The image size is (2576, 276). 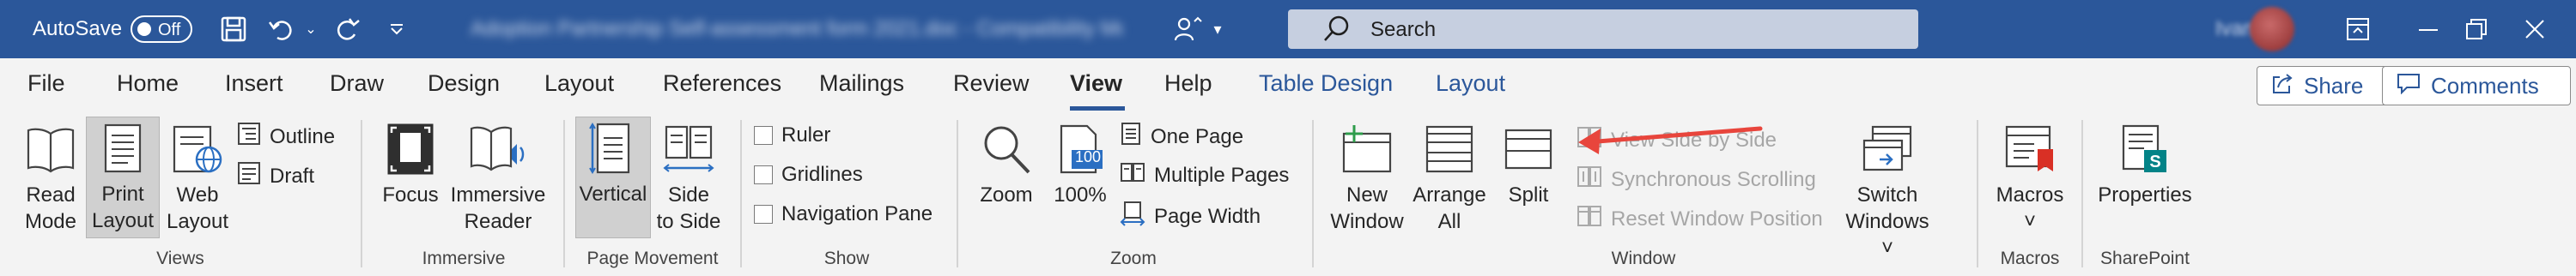 I want to click on tab-review: Review, so click(x=991, y=83).